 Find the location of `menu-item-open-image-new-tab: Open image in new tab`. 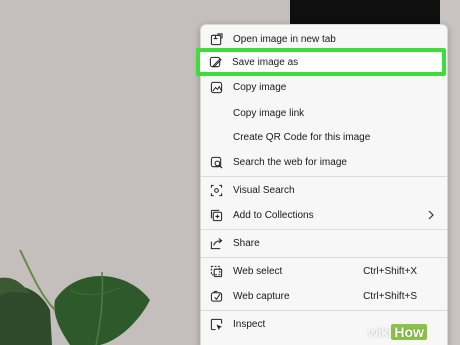

menu-item-open-image-new-tab: Open image in new tab is located at coordinates (324, 39).